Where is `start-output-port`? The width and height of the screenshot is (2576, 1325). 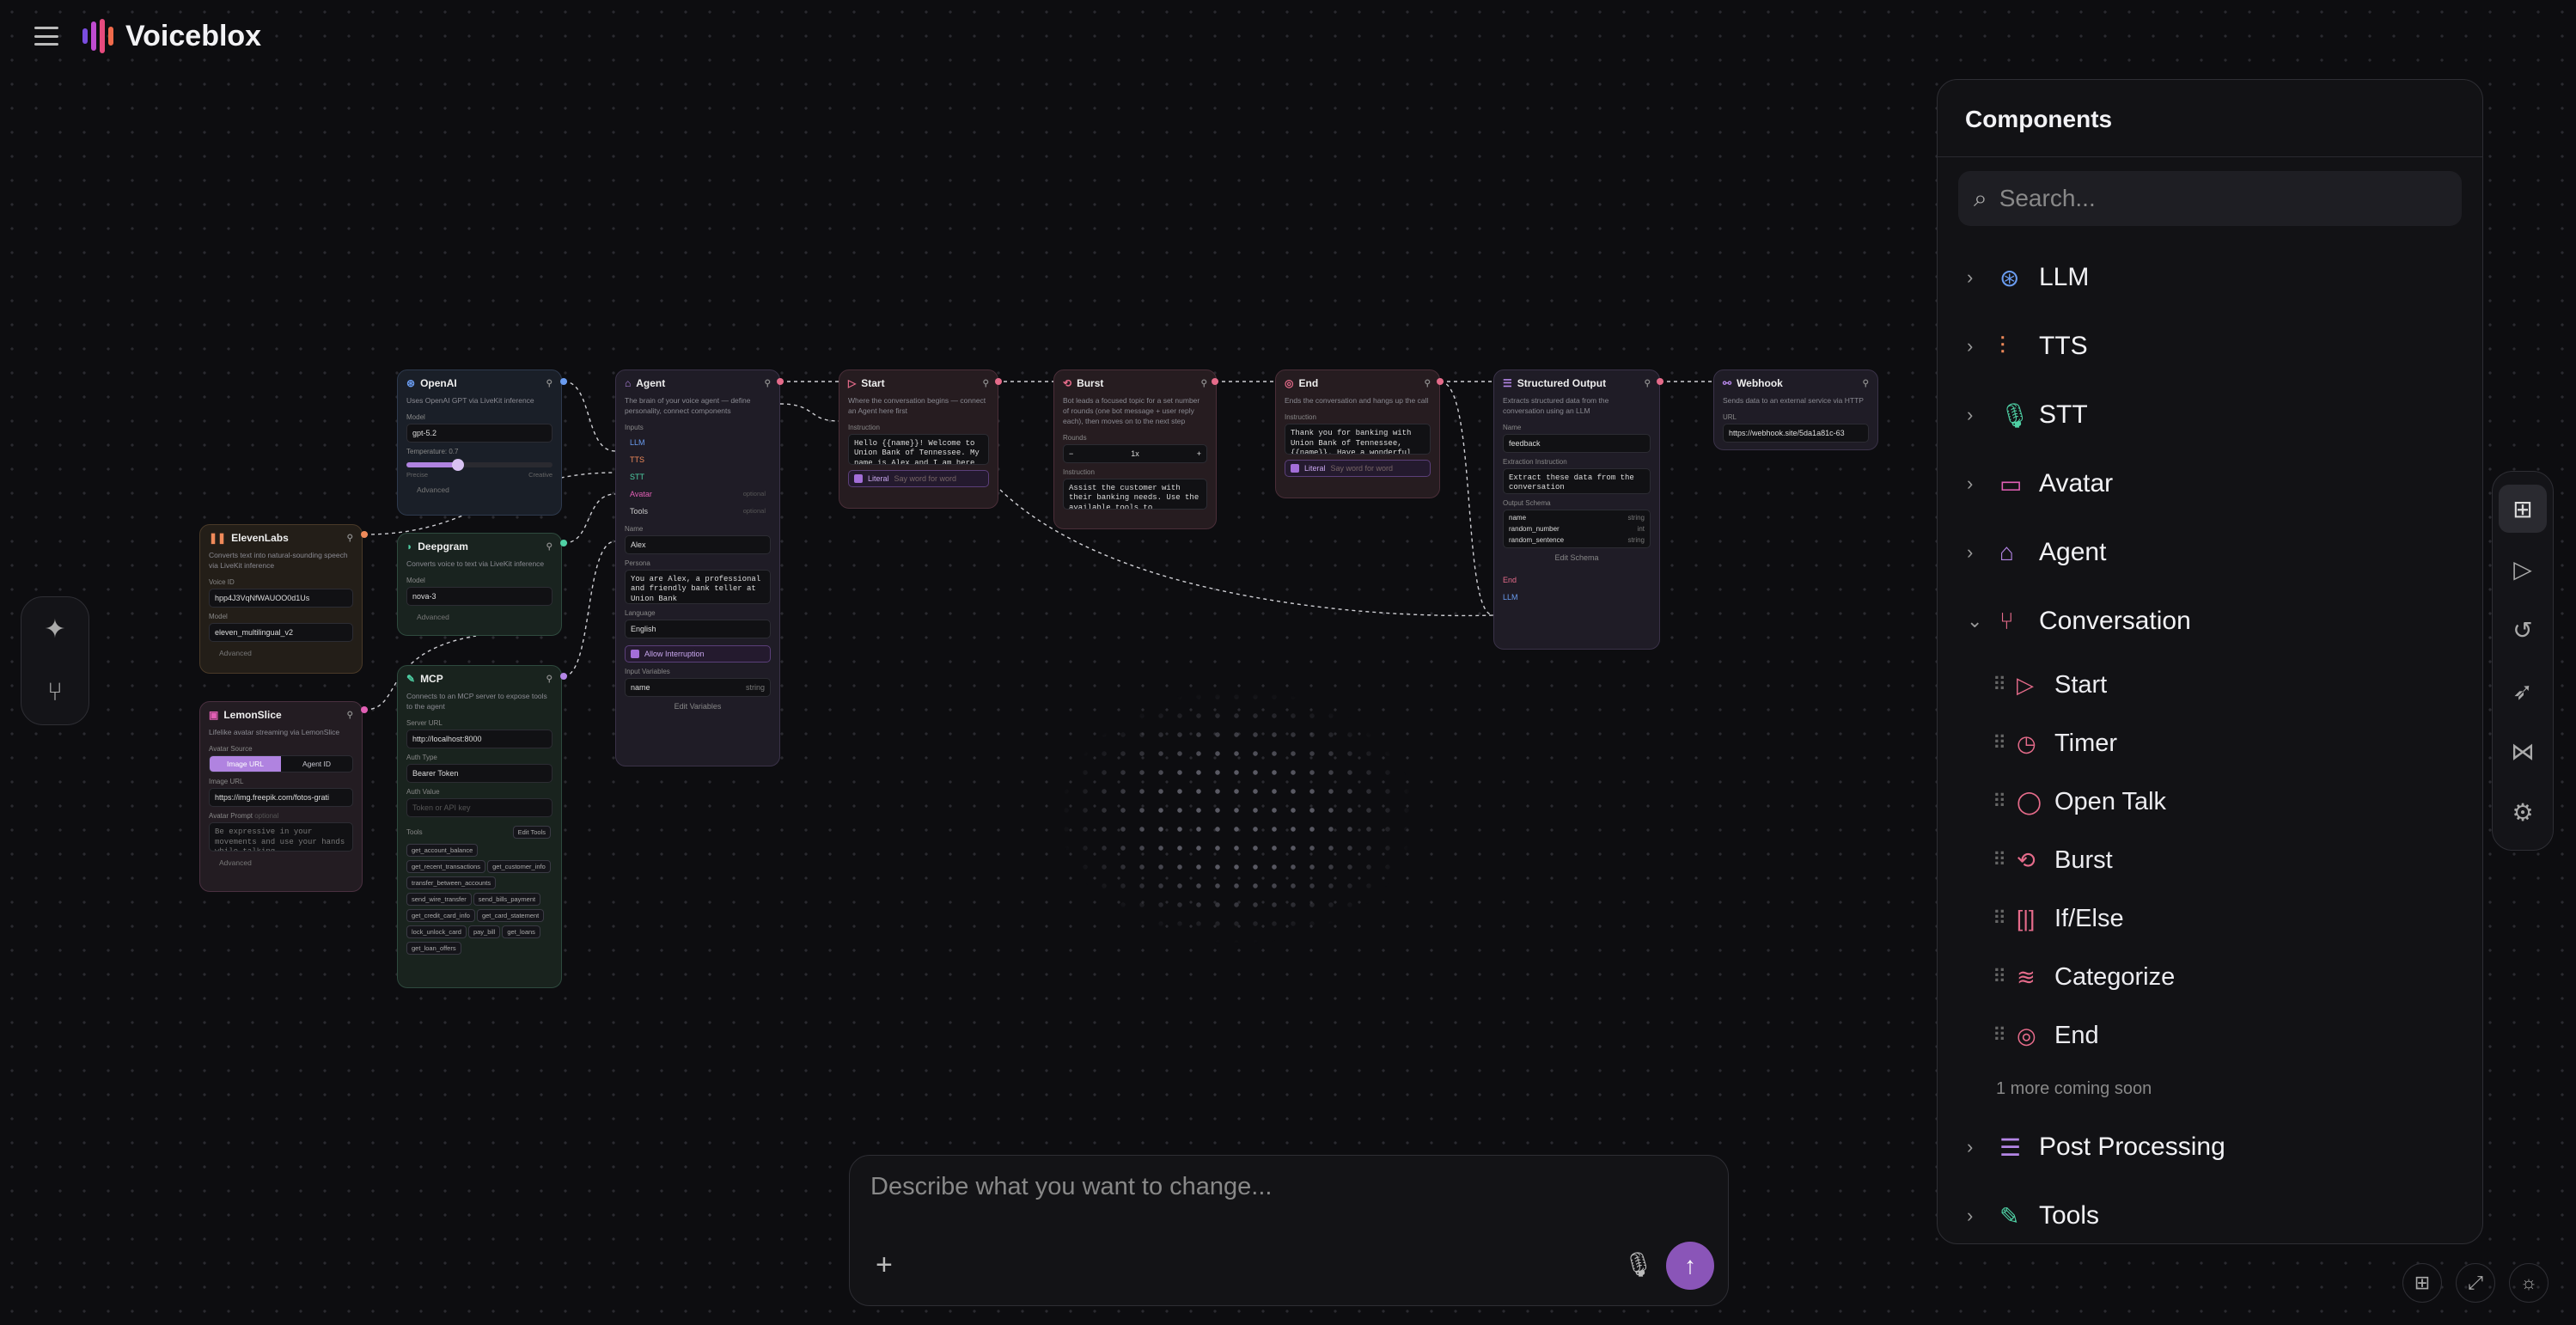
start-output-port is located at coordinates (998, 381).